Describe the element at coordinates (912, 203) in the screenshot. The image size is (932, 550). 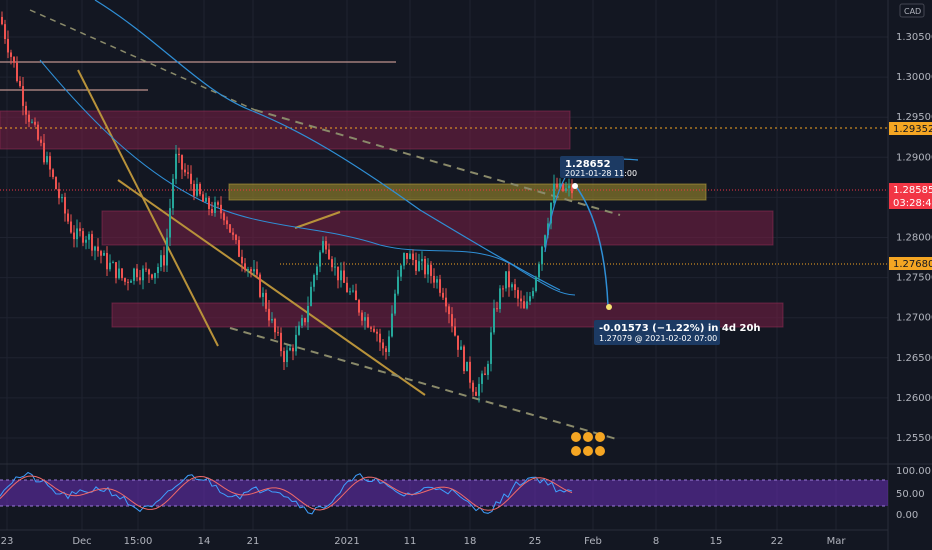
I see `tag-countdown: 03:28:42` at that location.